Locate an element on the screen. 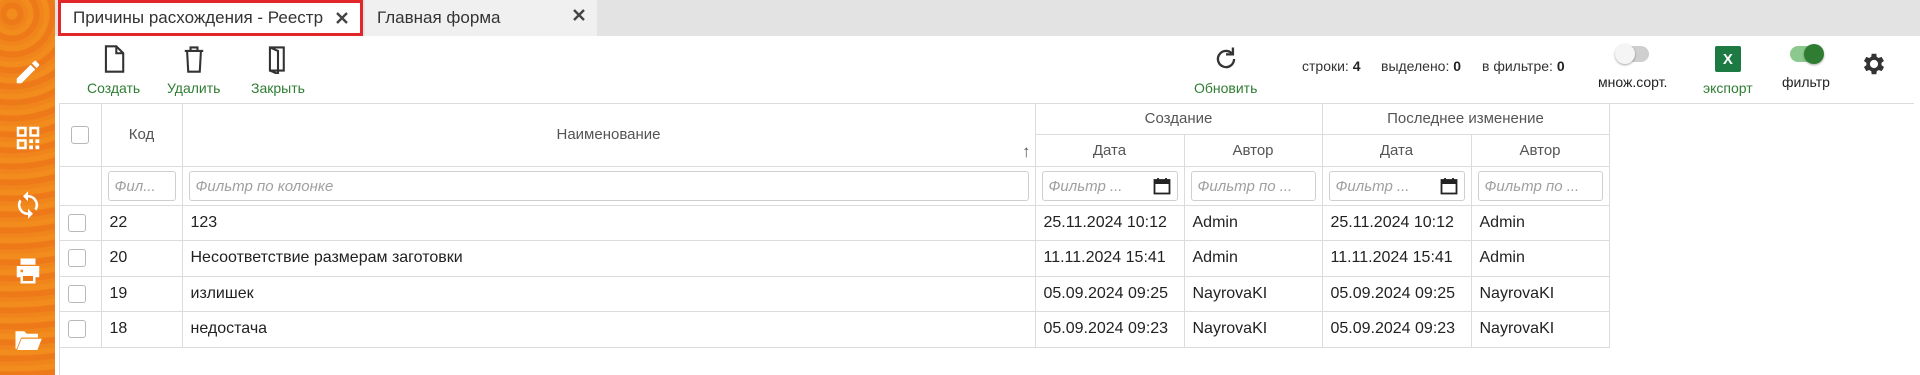 The image size is (1920, 375). cell-created: 11.11.2024 15:41 is located at coordinates (1109, 258).